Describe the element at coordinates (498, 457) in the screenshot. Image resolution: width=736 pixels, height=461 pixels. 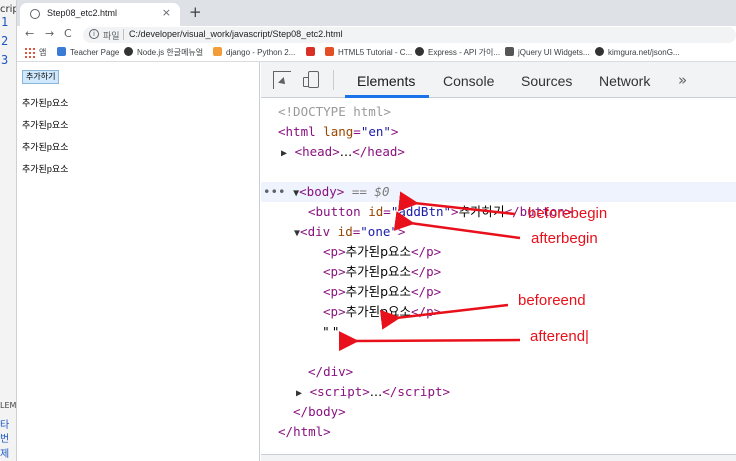
I see `devtools-bottom-panel` at that location.